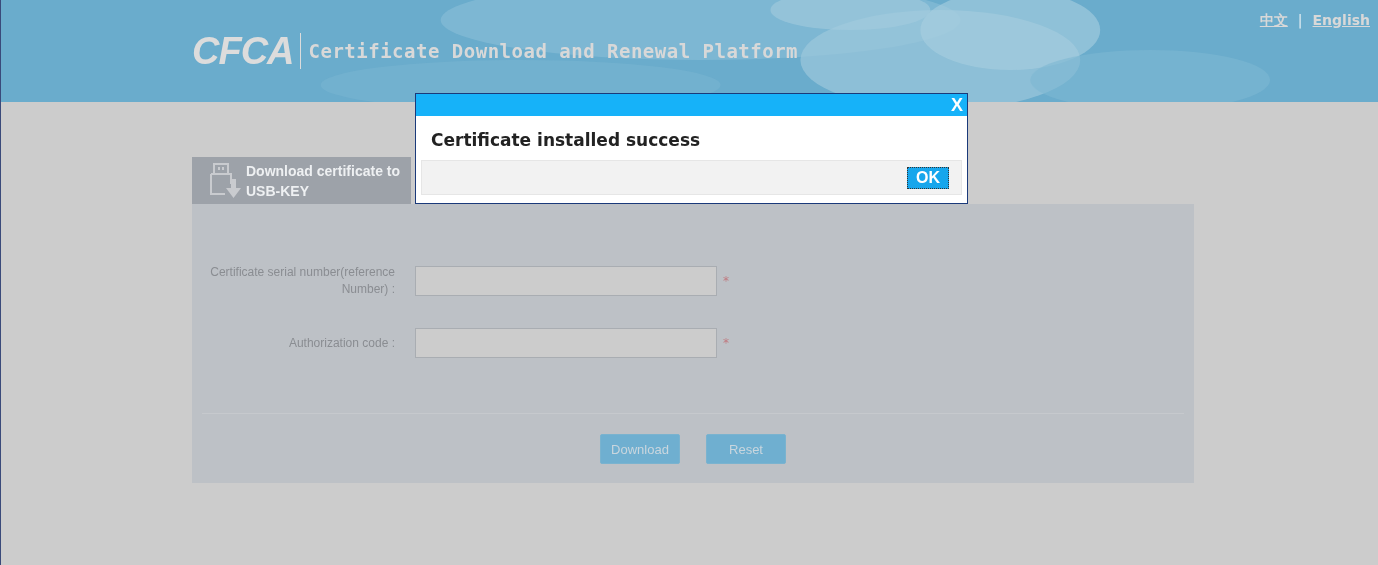 The width and height of the screenshot is (1378, 565). What do you see at coordinates (1273, 21) in the screenshot?
I see `language-link: 中文` at bounding box center [1273, 21].